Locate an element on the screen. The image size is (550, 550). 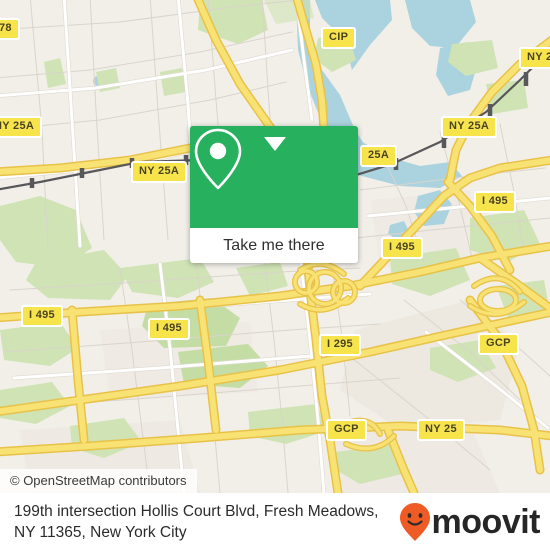
take-me-there-label: Take me there is located at coordinates (274, 245).